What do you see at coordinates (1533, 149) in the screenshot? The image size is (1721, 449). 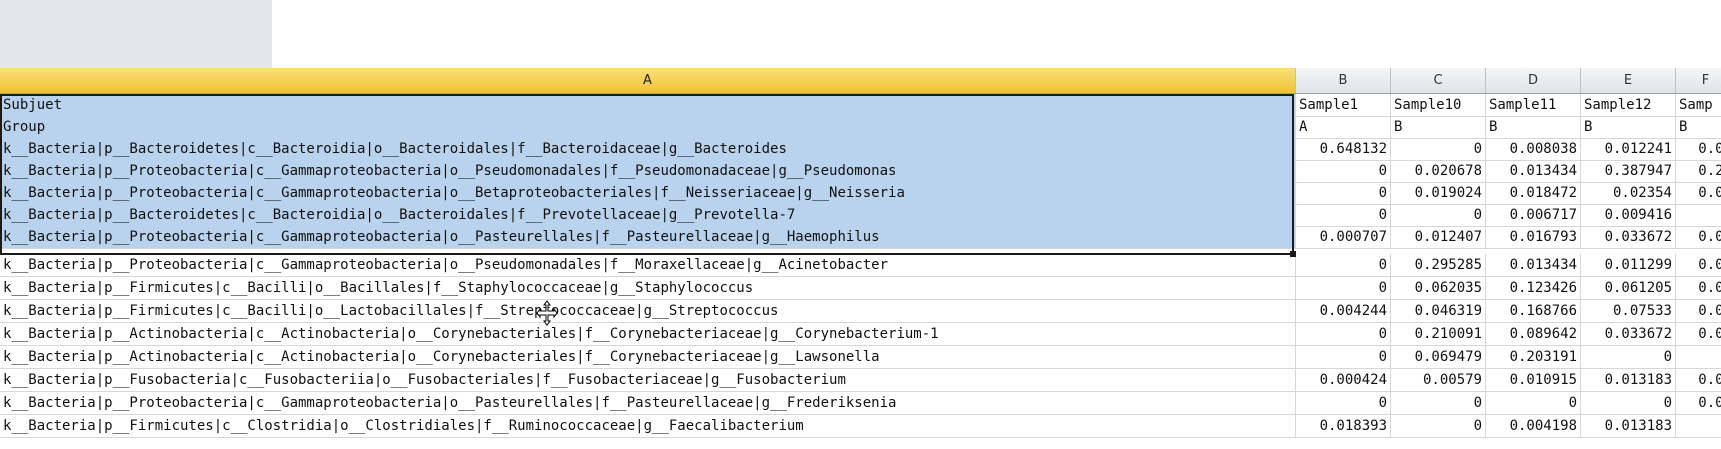 I see `cell-d: 0.008038` at bounding box center [1533, 149].